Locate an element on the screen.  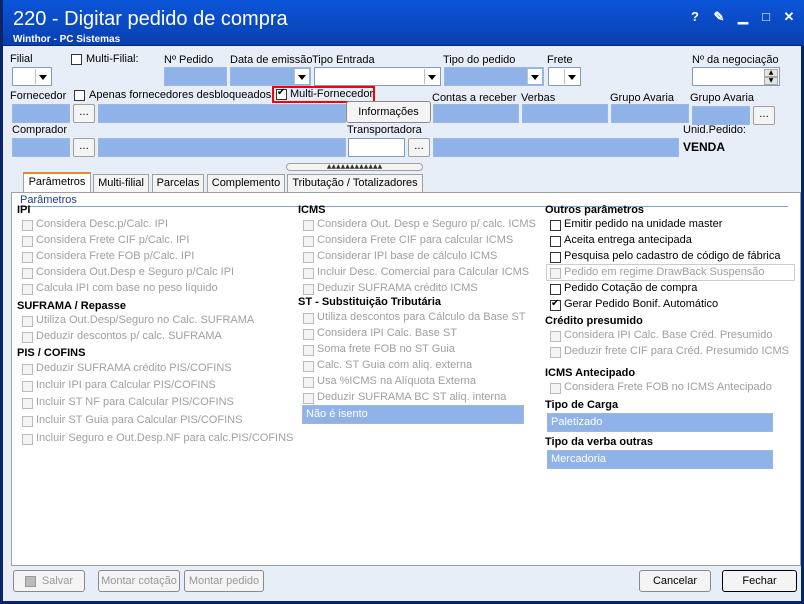
suframa-item-label: Deduzir descontos p/ calc. SUFRAMA is located at coordinates (129, 336).